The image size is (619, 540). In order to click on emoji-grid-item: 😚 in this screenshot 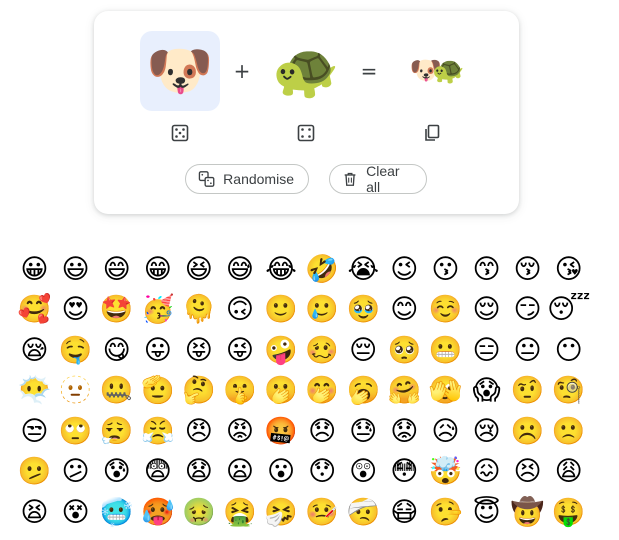, I will do `click(527, 269)`.